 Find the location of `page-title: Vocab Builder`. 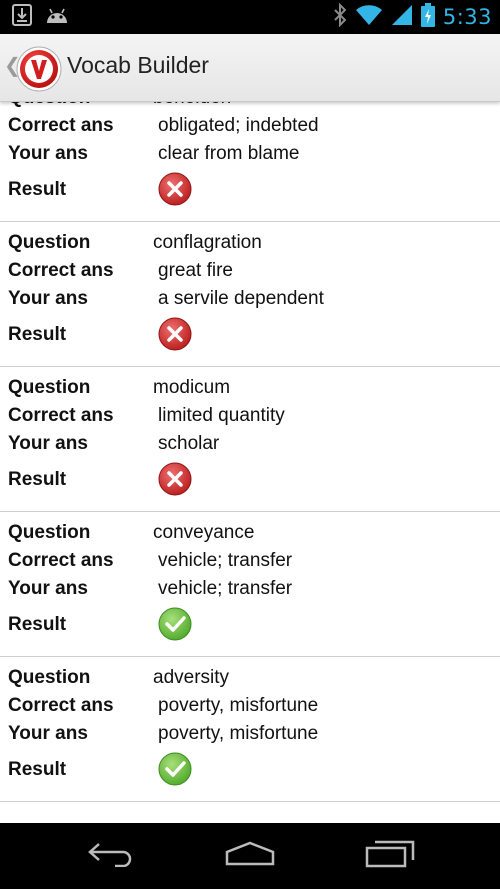

page-title: Vocab Builder is located at coordinates (138, 65).